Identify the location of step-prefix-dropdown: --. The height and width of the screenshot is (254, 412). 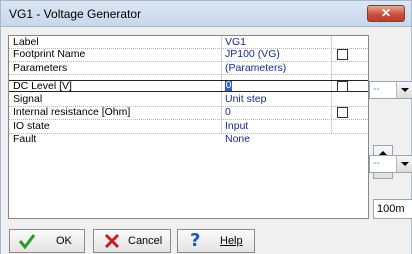
(390, 164).